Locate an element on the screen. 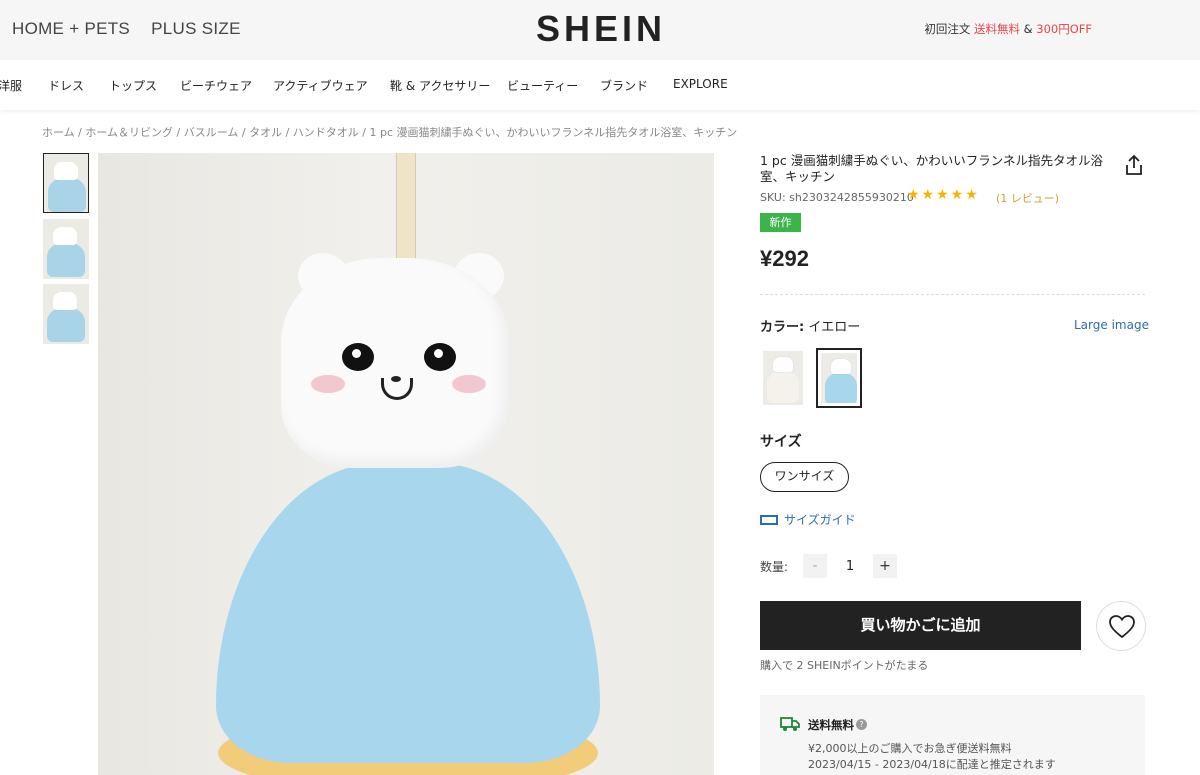 The width and height of the screenshot is (1200, 775). cat-head is located at coordinates (395, 363).